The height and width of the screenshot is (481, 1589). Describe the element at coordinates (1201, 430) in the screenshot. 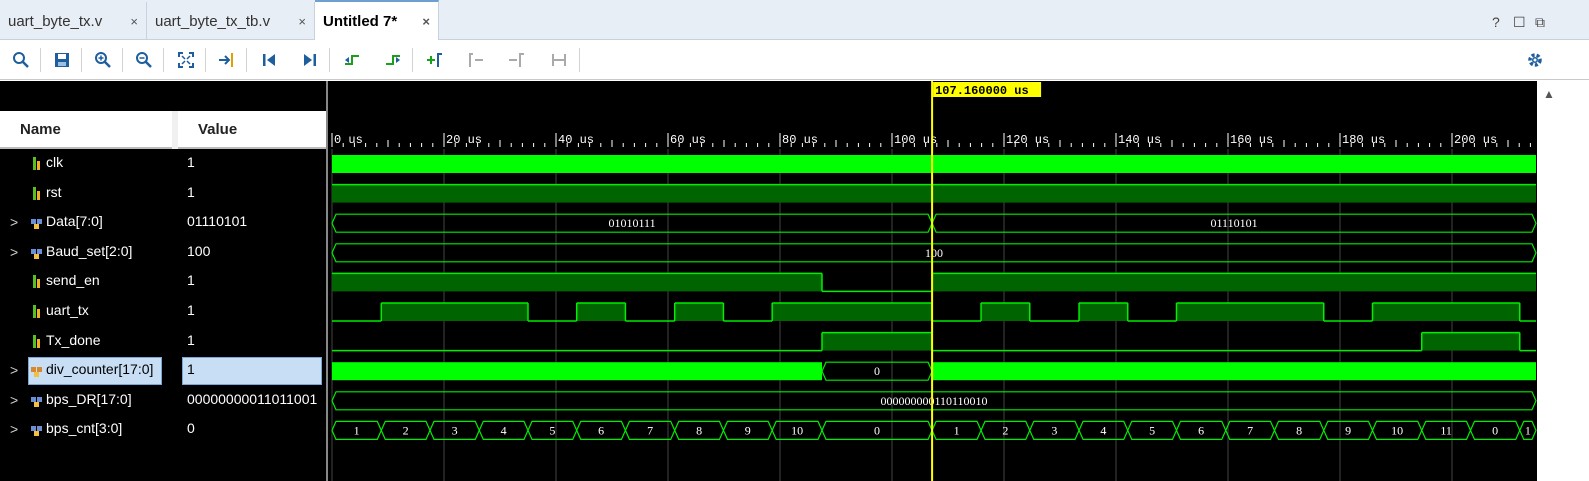

I see `bus-value-label: 6` at that location.